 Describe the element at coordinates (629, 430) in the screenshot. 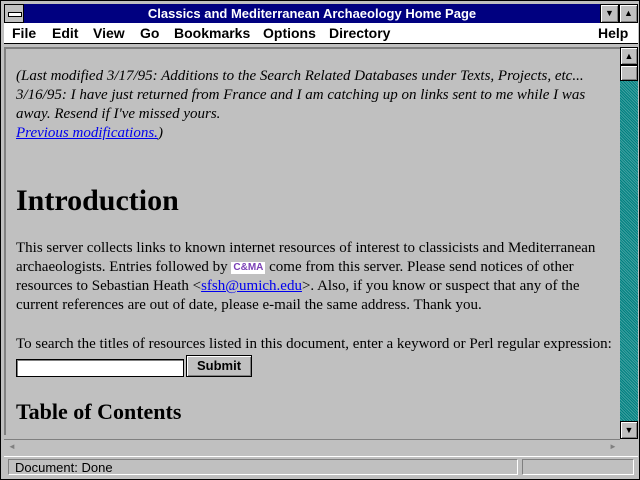

I see `scroll-down-button: ▼` at that location.